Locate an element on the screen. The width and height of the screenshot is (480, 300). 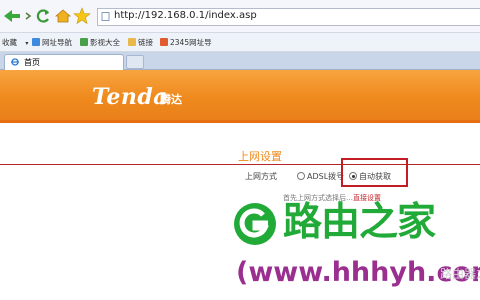
watermark-right-text: 路由器之家 is located at coordinates (460, 274).